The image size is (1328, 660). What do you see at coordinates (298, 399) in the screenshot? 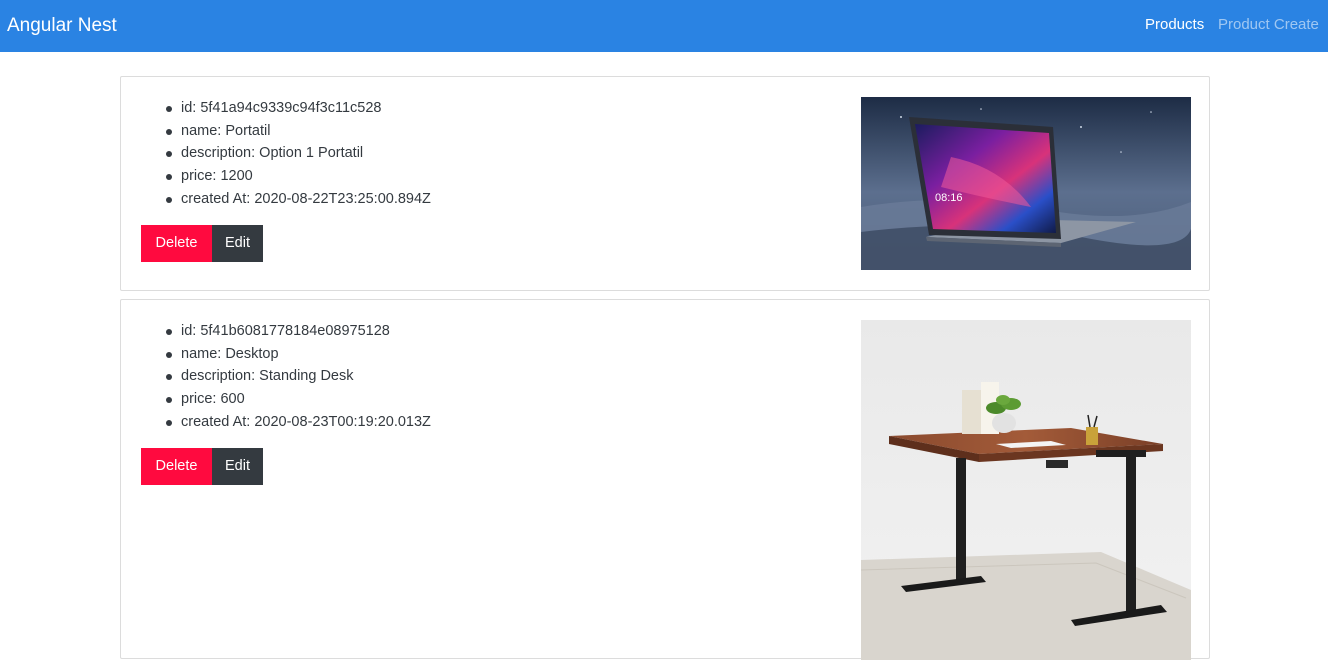
I see `product-price: price: 600` at bounding box center [298, 399].